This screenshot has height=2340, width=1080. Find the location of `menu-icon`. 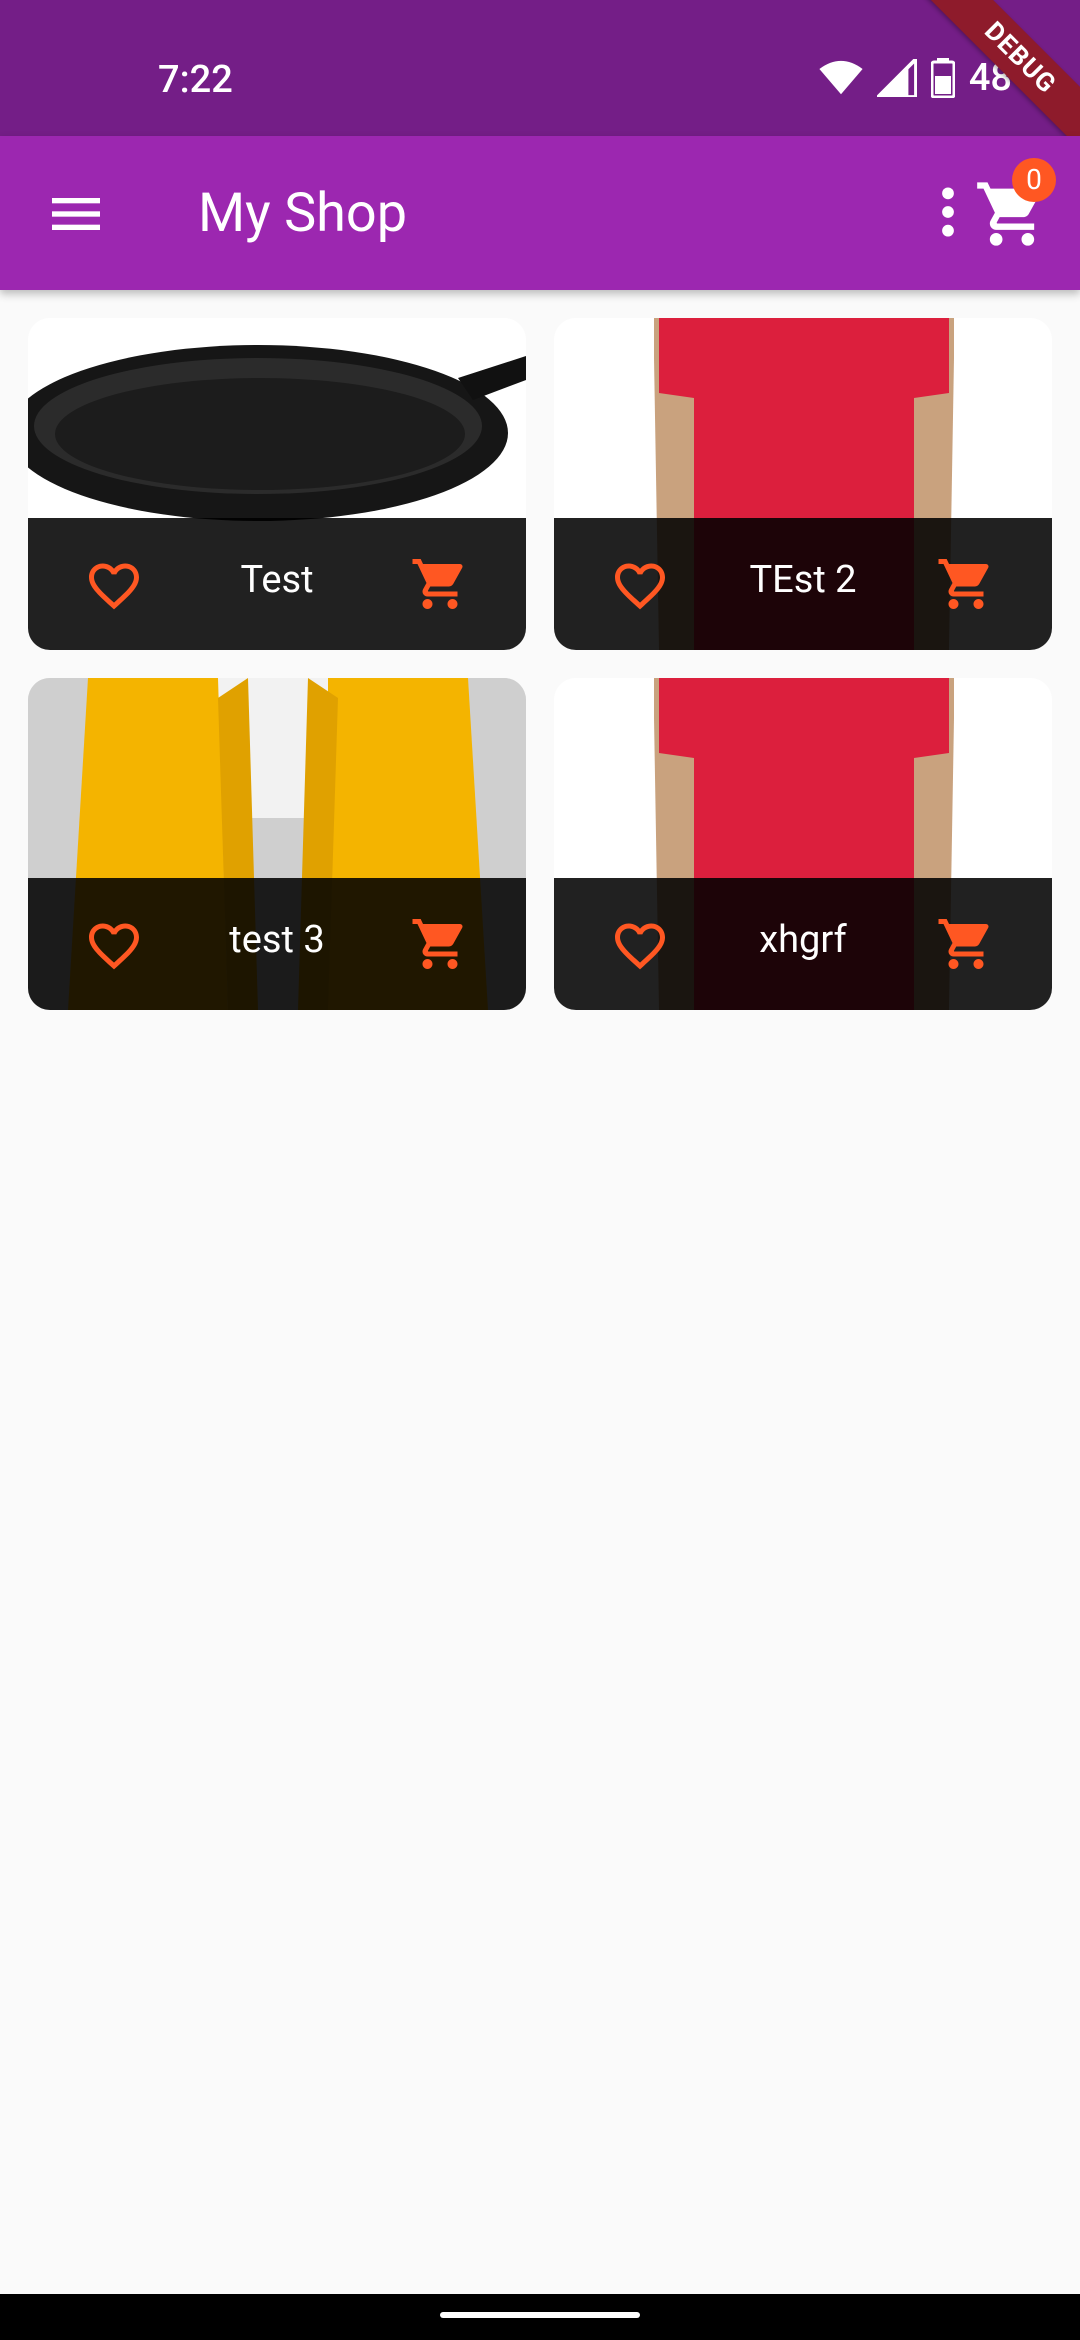

menu-icon is located at coordinates (76, 214).